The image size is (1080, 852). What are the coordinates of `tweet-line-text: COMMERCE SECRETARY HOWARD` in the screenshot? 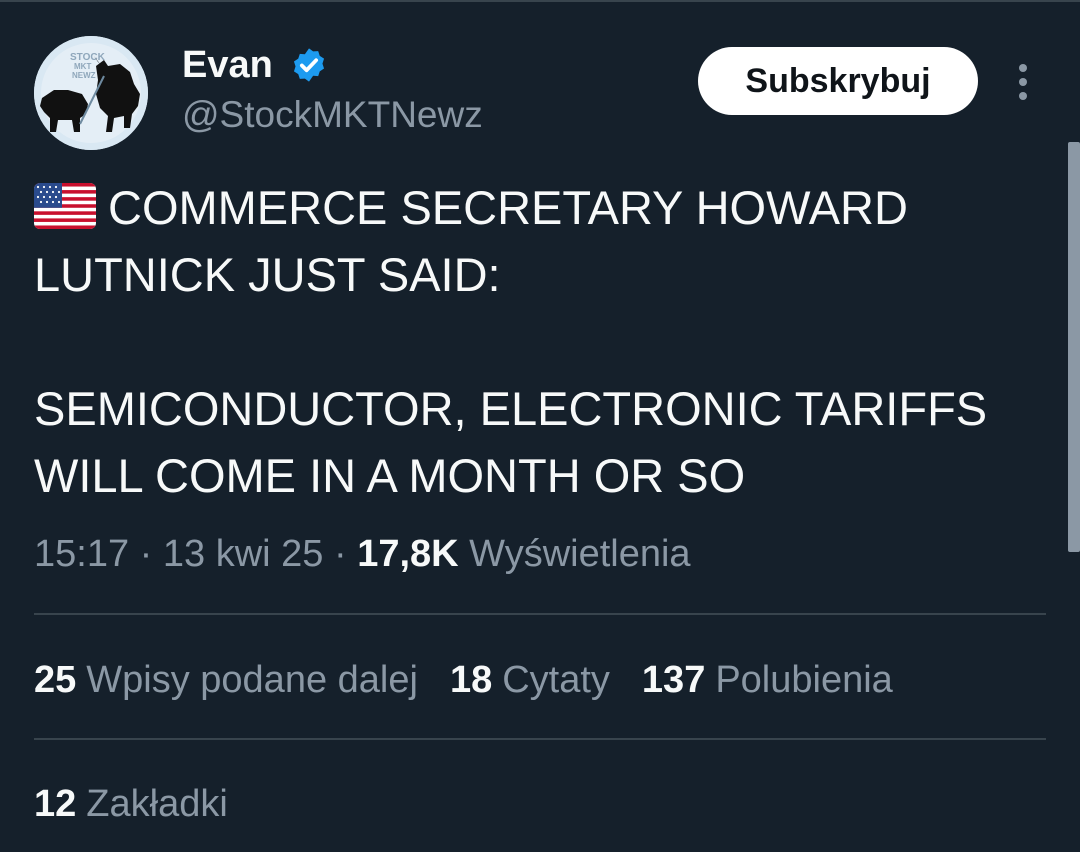 It's located at (508, 207).